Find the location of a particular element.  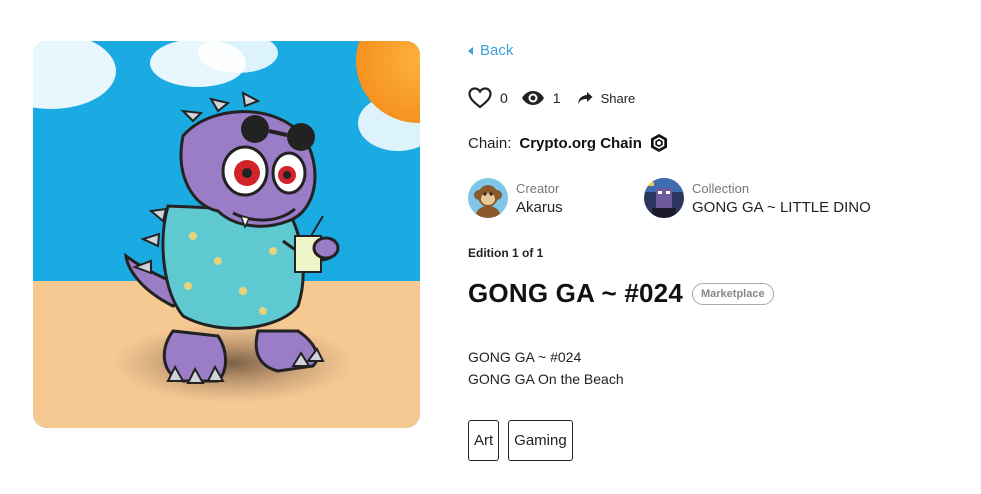

share-label: Share is located at coordinates (618, 98).